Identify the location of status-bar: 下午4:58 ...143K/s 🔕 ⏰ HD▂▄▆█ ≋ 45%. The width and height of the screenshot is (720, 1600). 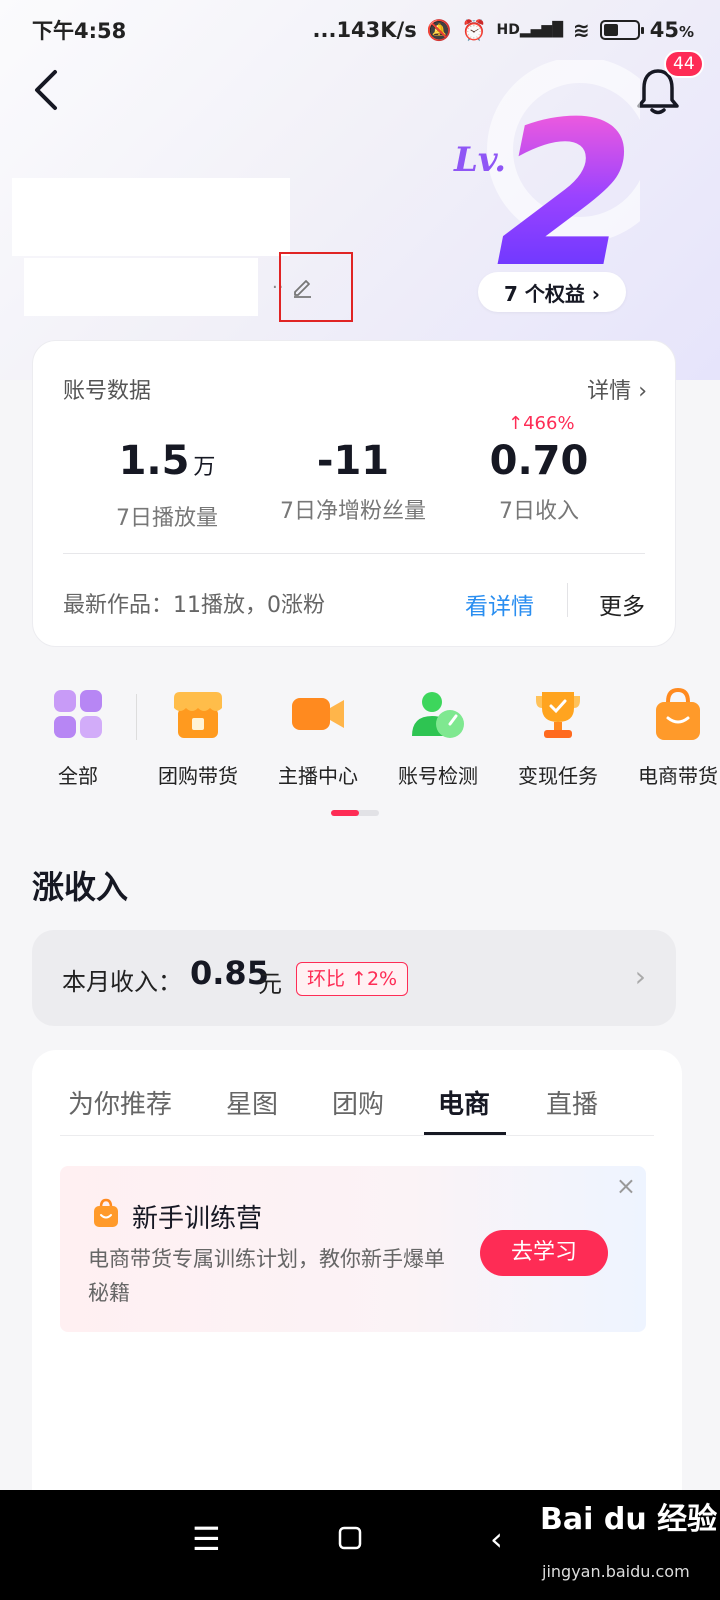
(360, 30).